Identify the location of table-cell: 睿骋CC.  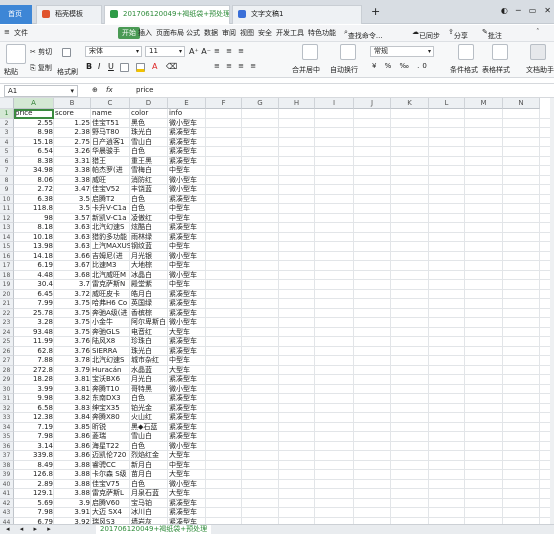
(110, 466).